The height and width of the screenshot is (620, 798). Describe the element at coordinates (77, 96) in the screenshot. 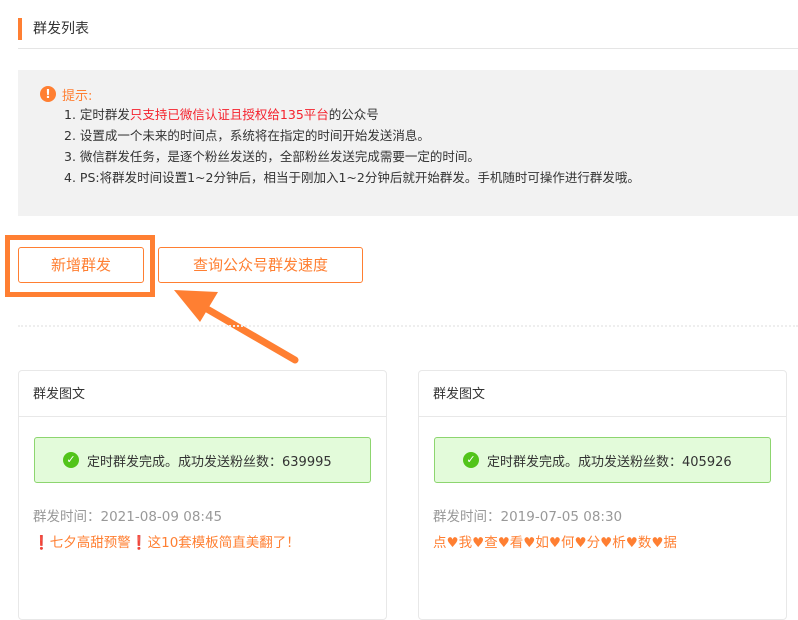

I see `tip-title: 提示:` at that location.